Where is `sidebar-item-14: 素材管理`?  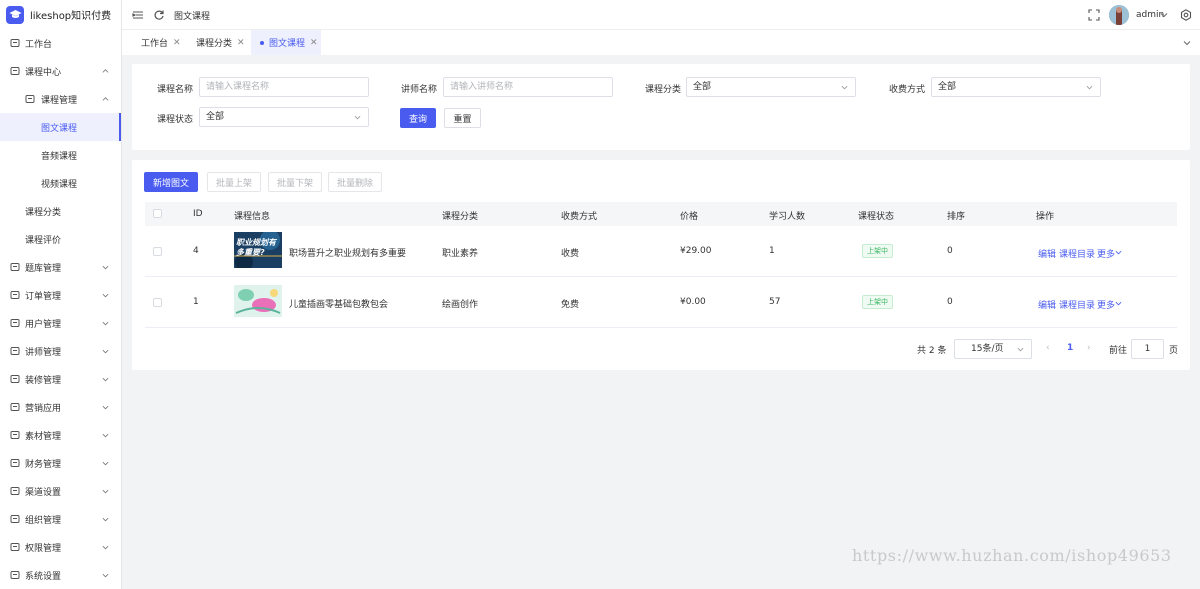 sidebar-item-14: 素材管理 is located at coordinates (60, 435).